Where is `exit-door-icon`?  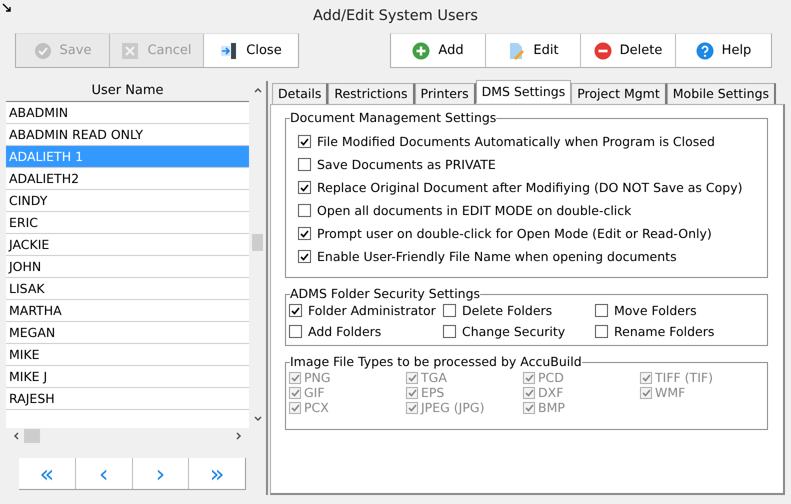
exit-door-icon is located at coordinates (229, 51).